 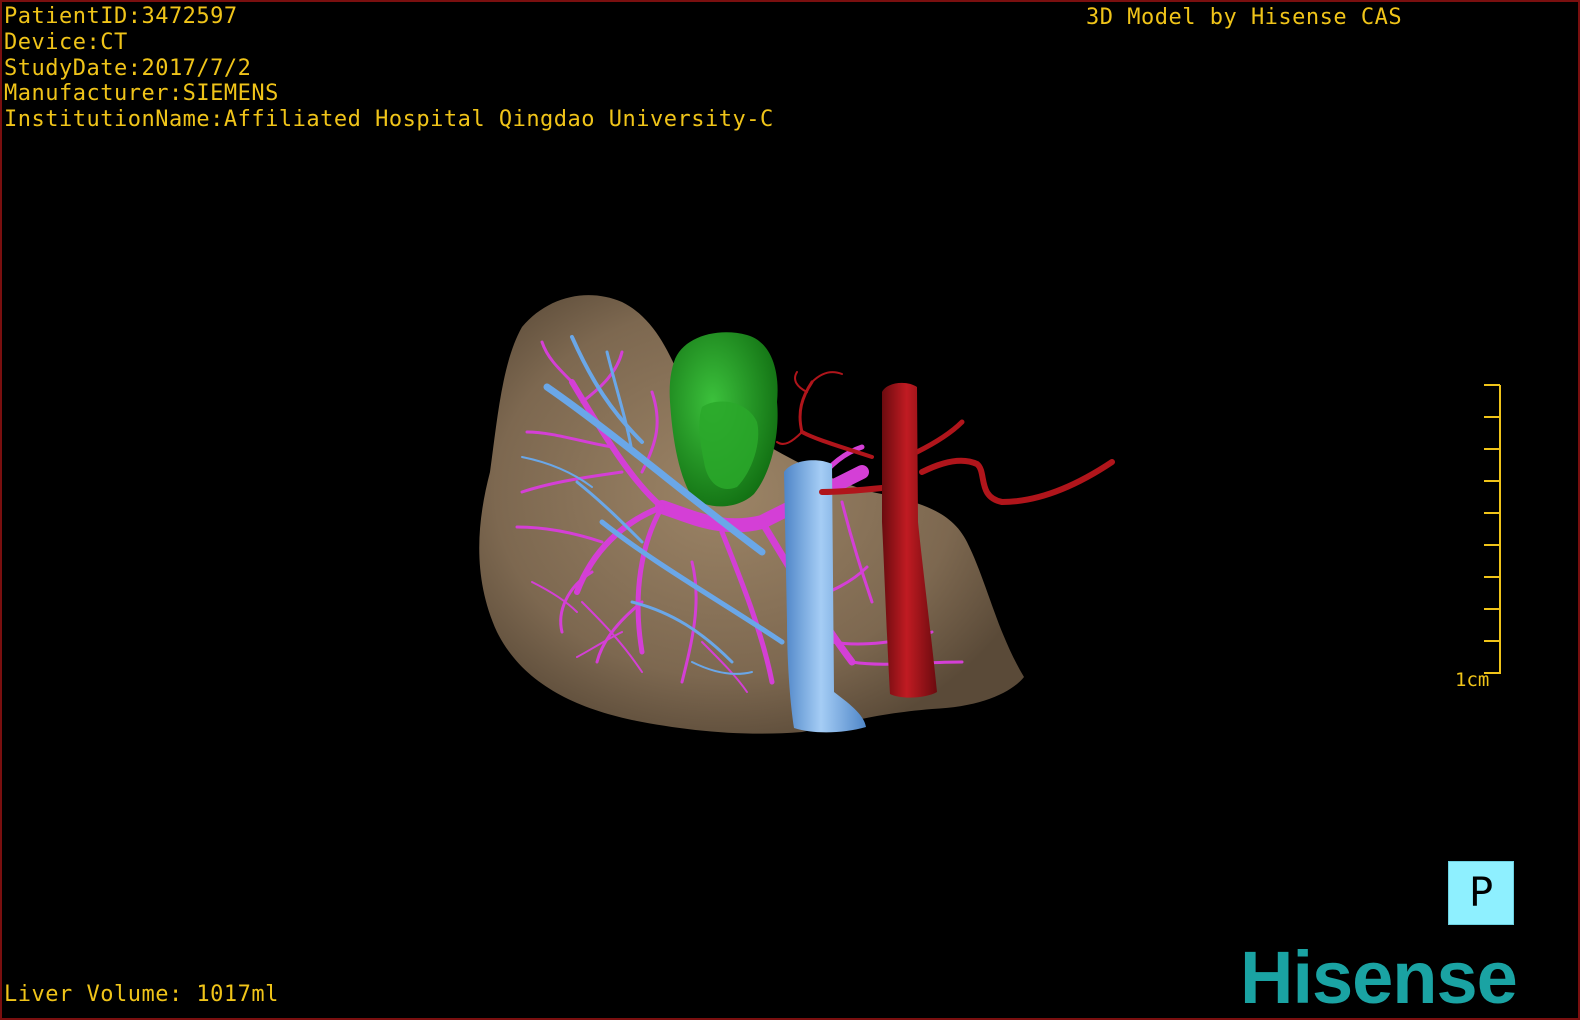 What do you see at coordinates (1481, 893) in the screenshot?
I see `orientation-button: P` at bounding box center [1481, 893].